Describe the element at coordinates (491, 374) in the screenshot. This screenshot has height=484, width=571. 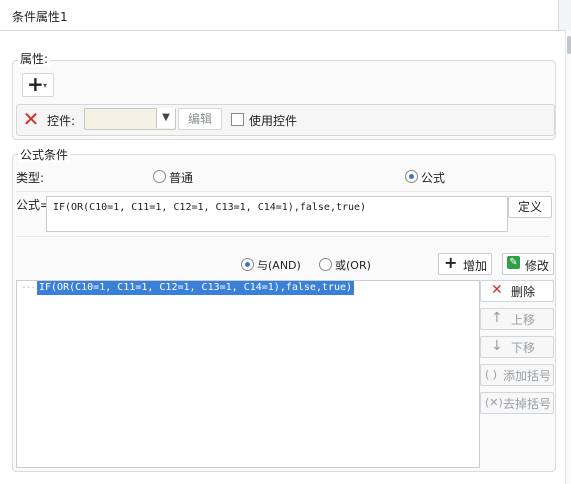
I see `bracket-icon: ( )` at that location.